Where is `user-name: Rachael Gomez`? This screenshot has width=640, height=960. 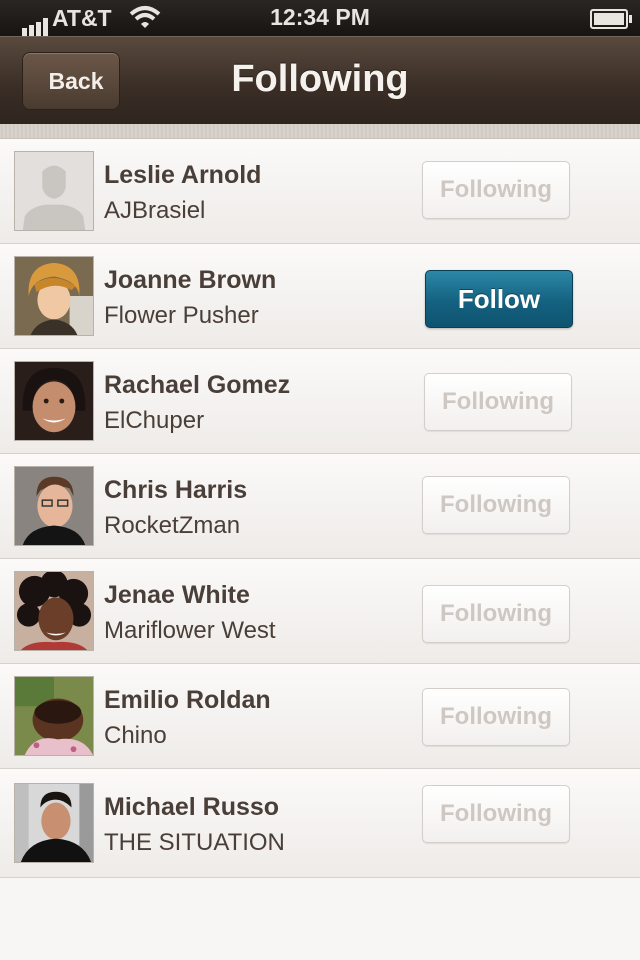
user-name: Rachael Gomez is located at coordinates (197, 385).